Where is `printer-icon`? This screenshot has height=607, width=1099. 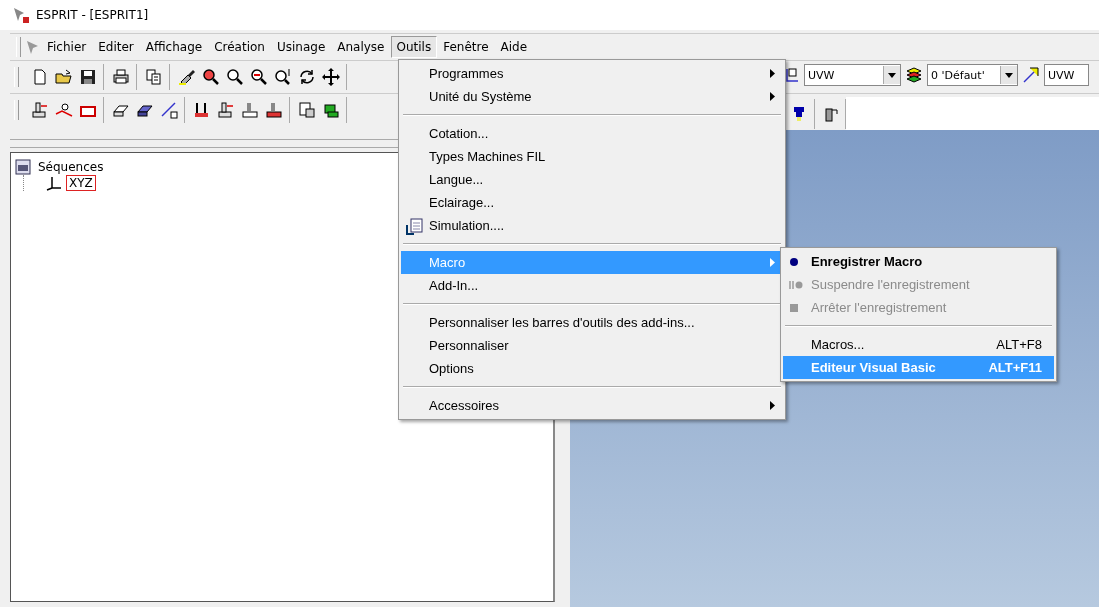
printer-icon is located at coordinates (121, 77).